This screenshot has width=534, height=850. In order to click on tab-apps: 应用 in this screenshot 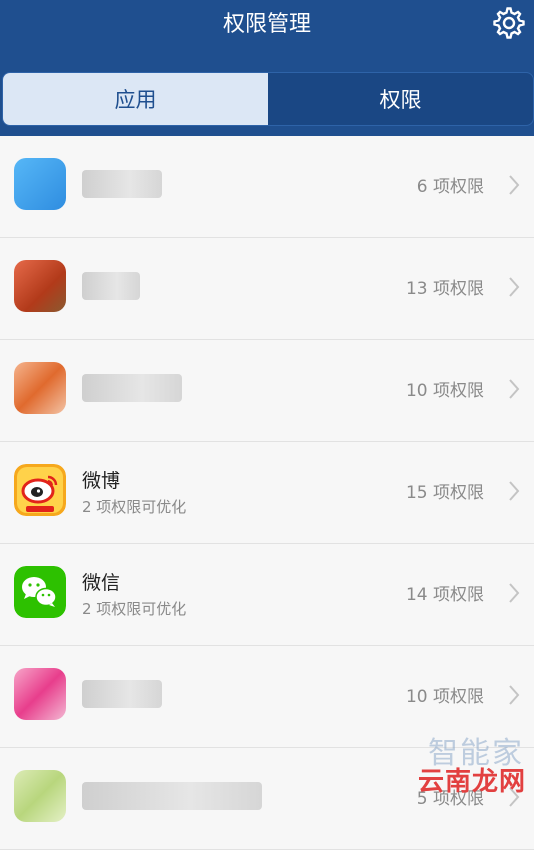, I will do `click(135, 99)`.